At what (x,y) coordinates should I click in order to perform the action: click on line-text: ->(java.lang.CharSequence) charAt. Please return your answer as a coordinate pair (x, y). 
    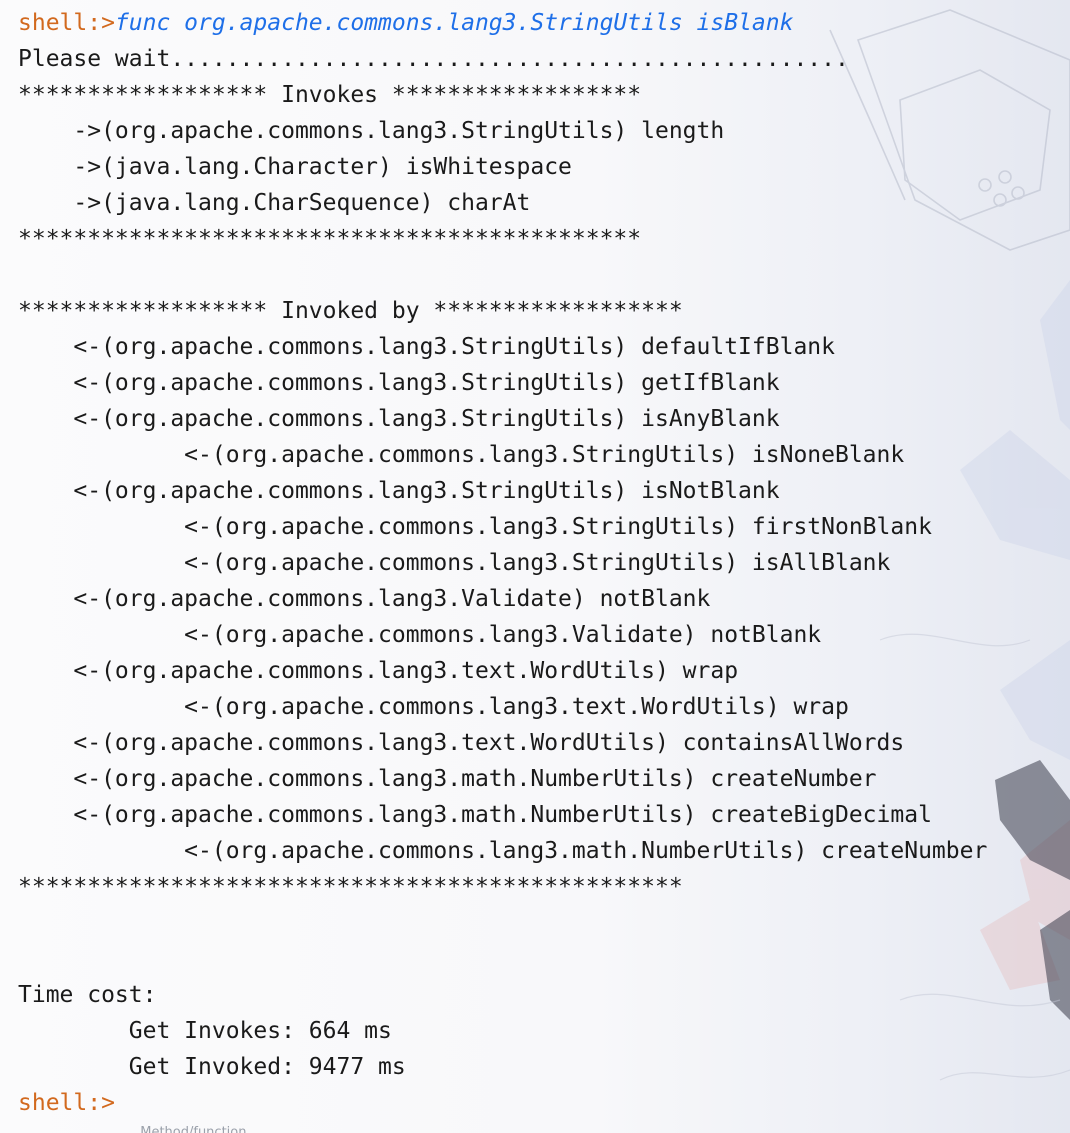
    Looking at the image, I should click on (302, 203).